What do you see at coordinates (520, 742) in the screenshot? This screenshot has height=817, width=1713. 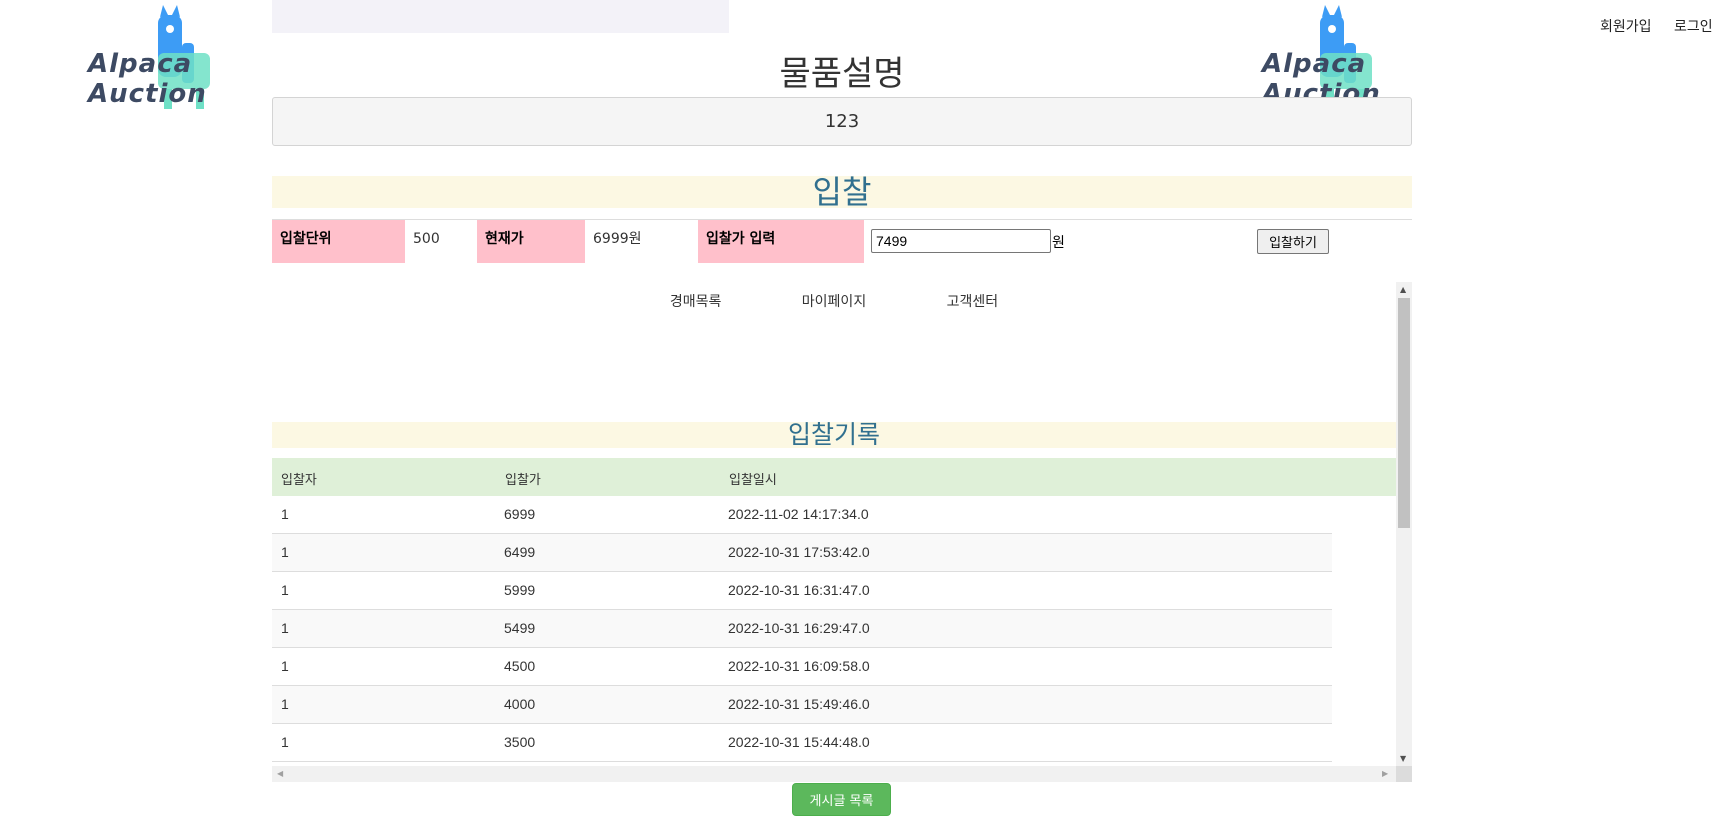 I see `bid-price-cell: 3500` at bounding box center [520, 742].